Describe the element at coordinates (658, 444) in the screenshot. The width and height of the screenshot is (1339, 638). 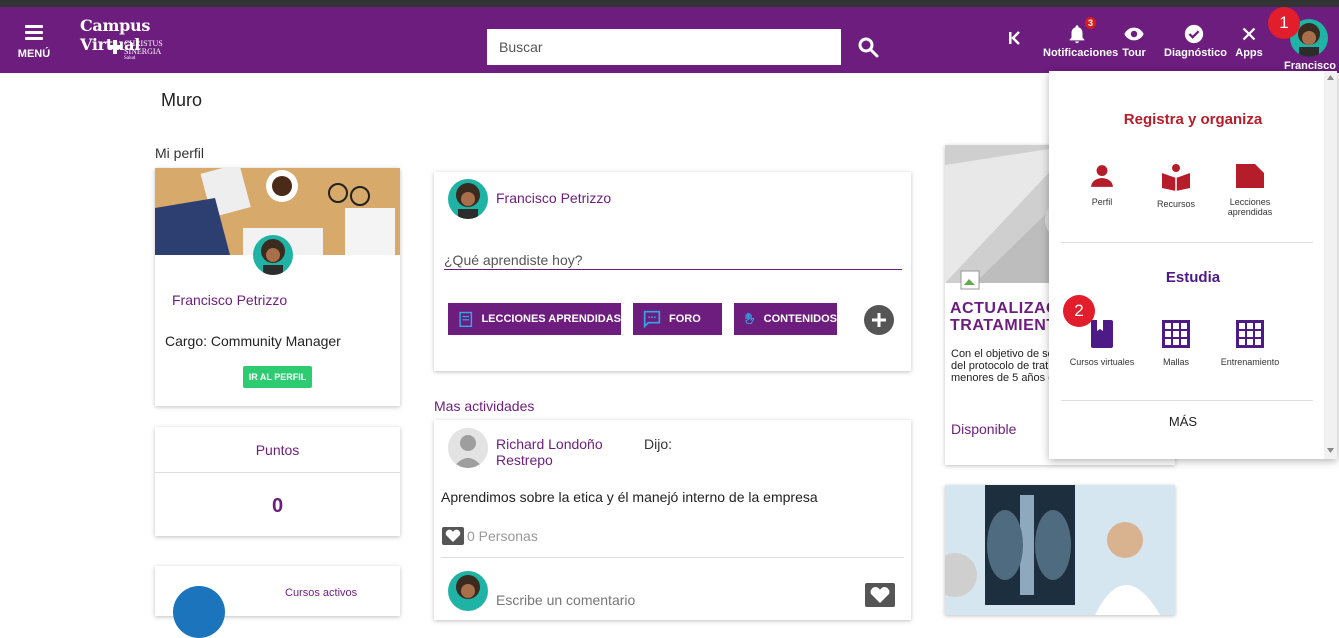
I see `said-label: Dijo:` at that location.